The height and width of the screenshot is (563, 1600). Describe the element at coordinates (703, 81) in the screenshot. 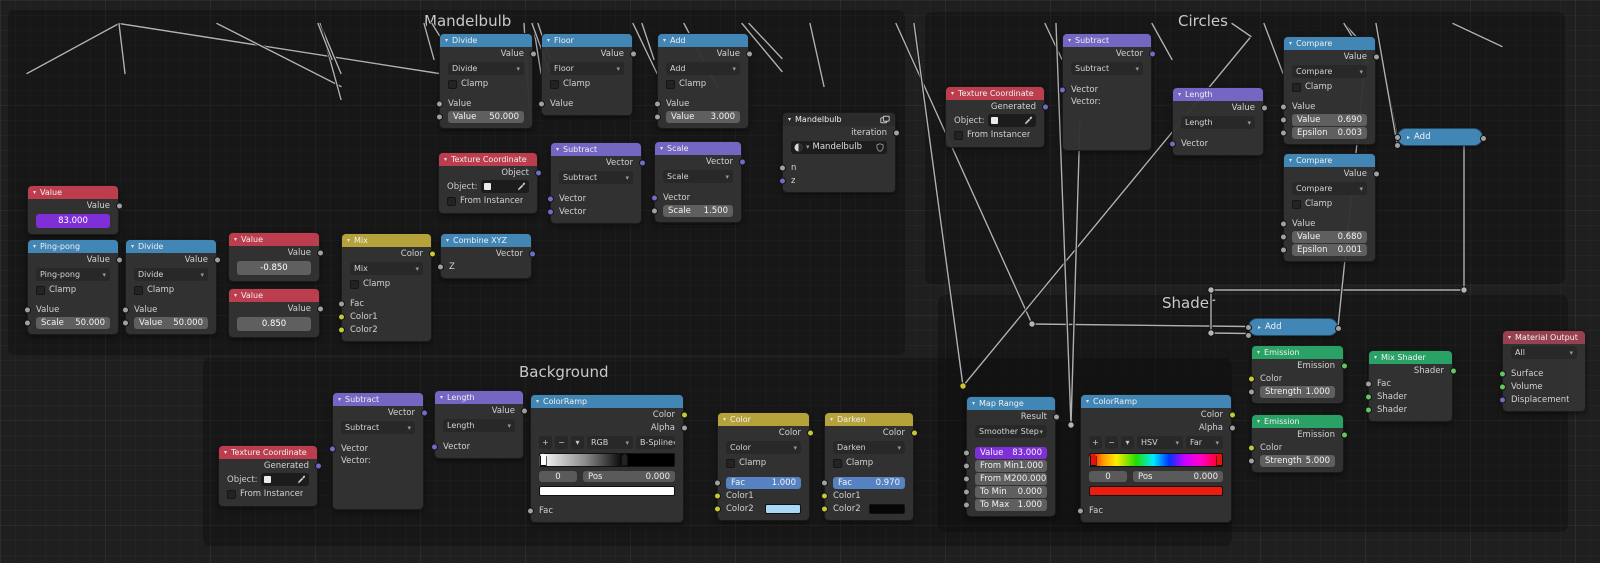

I see `node-add1: ▾ Add Value Add ▾ Clamp Value Value 3.000` at that location.